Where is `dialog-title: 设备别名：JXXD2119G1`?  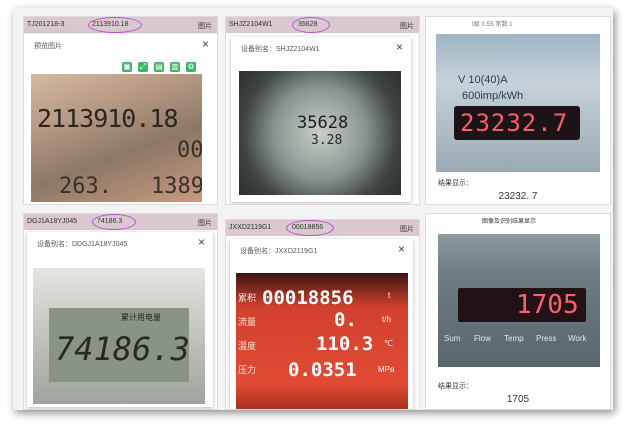
dialog-title: 设备别名：JXXD2119G1 is located at coordinates (279, 251).